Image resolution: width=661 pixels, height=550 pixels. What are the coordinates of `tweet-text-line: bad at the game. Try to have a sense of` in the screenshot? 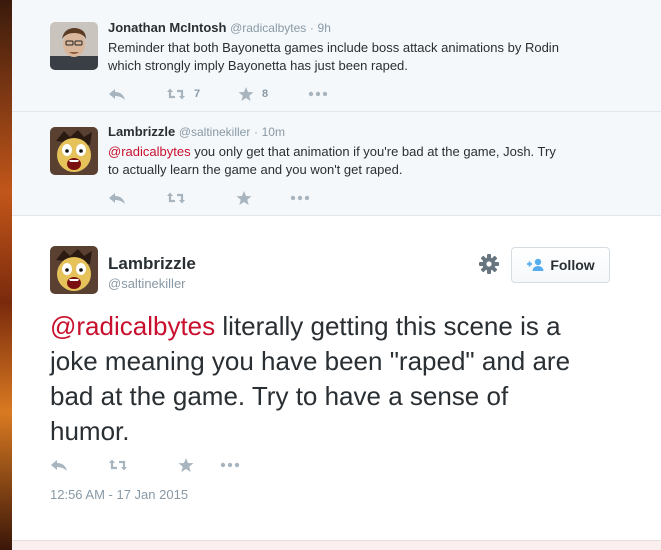 It's located at (279, 396).